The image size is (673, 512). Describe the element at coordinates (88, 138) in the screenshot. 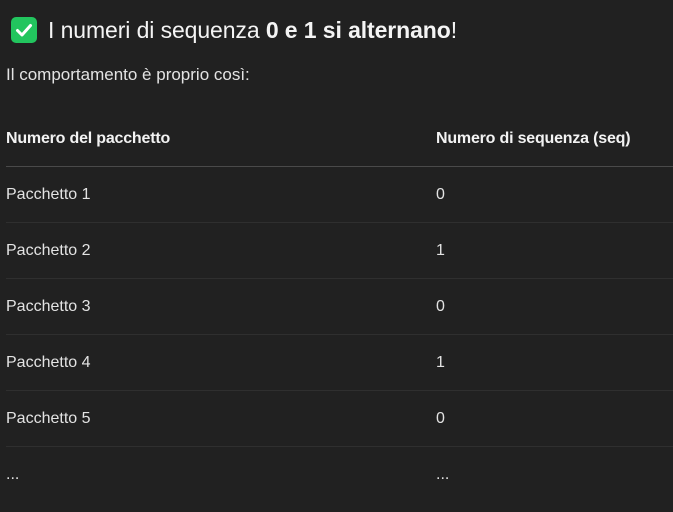

I see `column-header: Numero del pacchetto` at that location.